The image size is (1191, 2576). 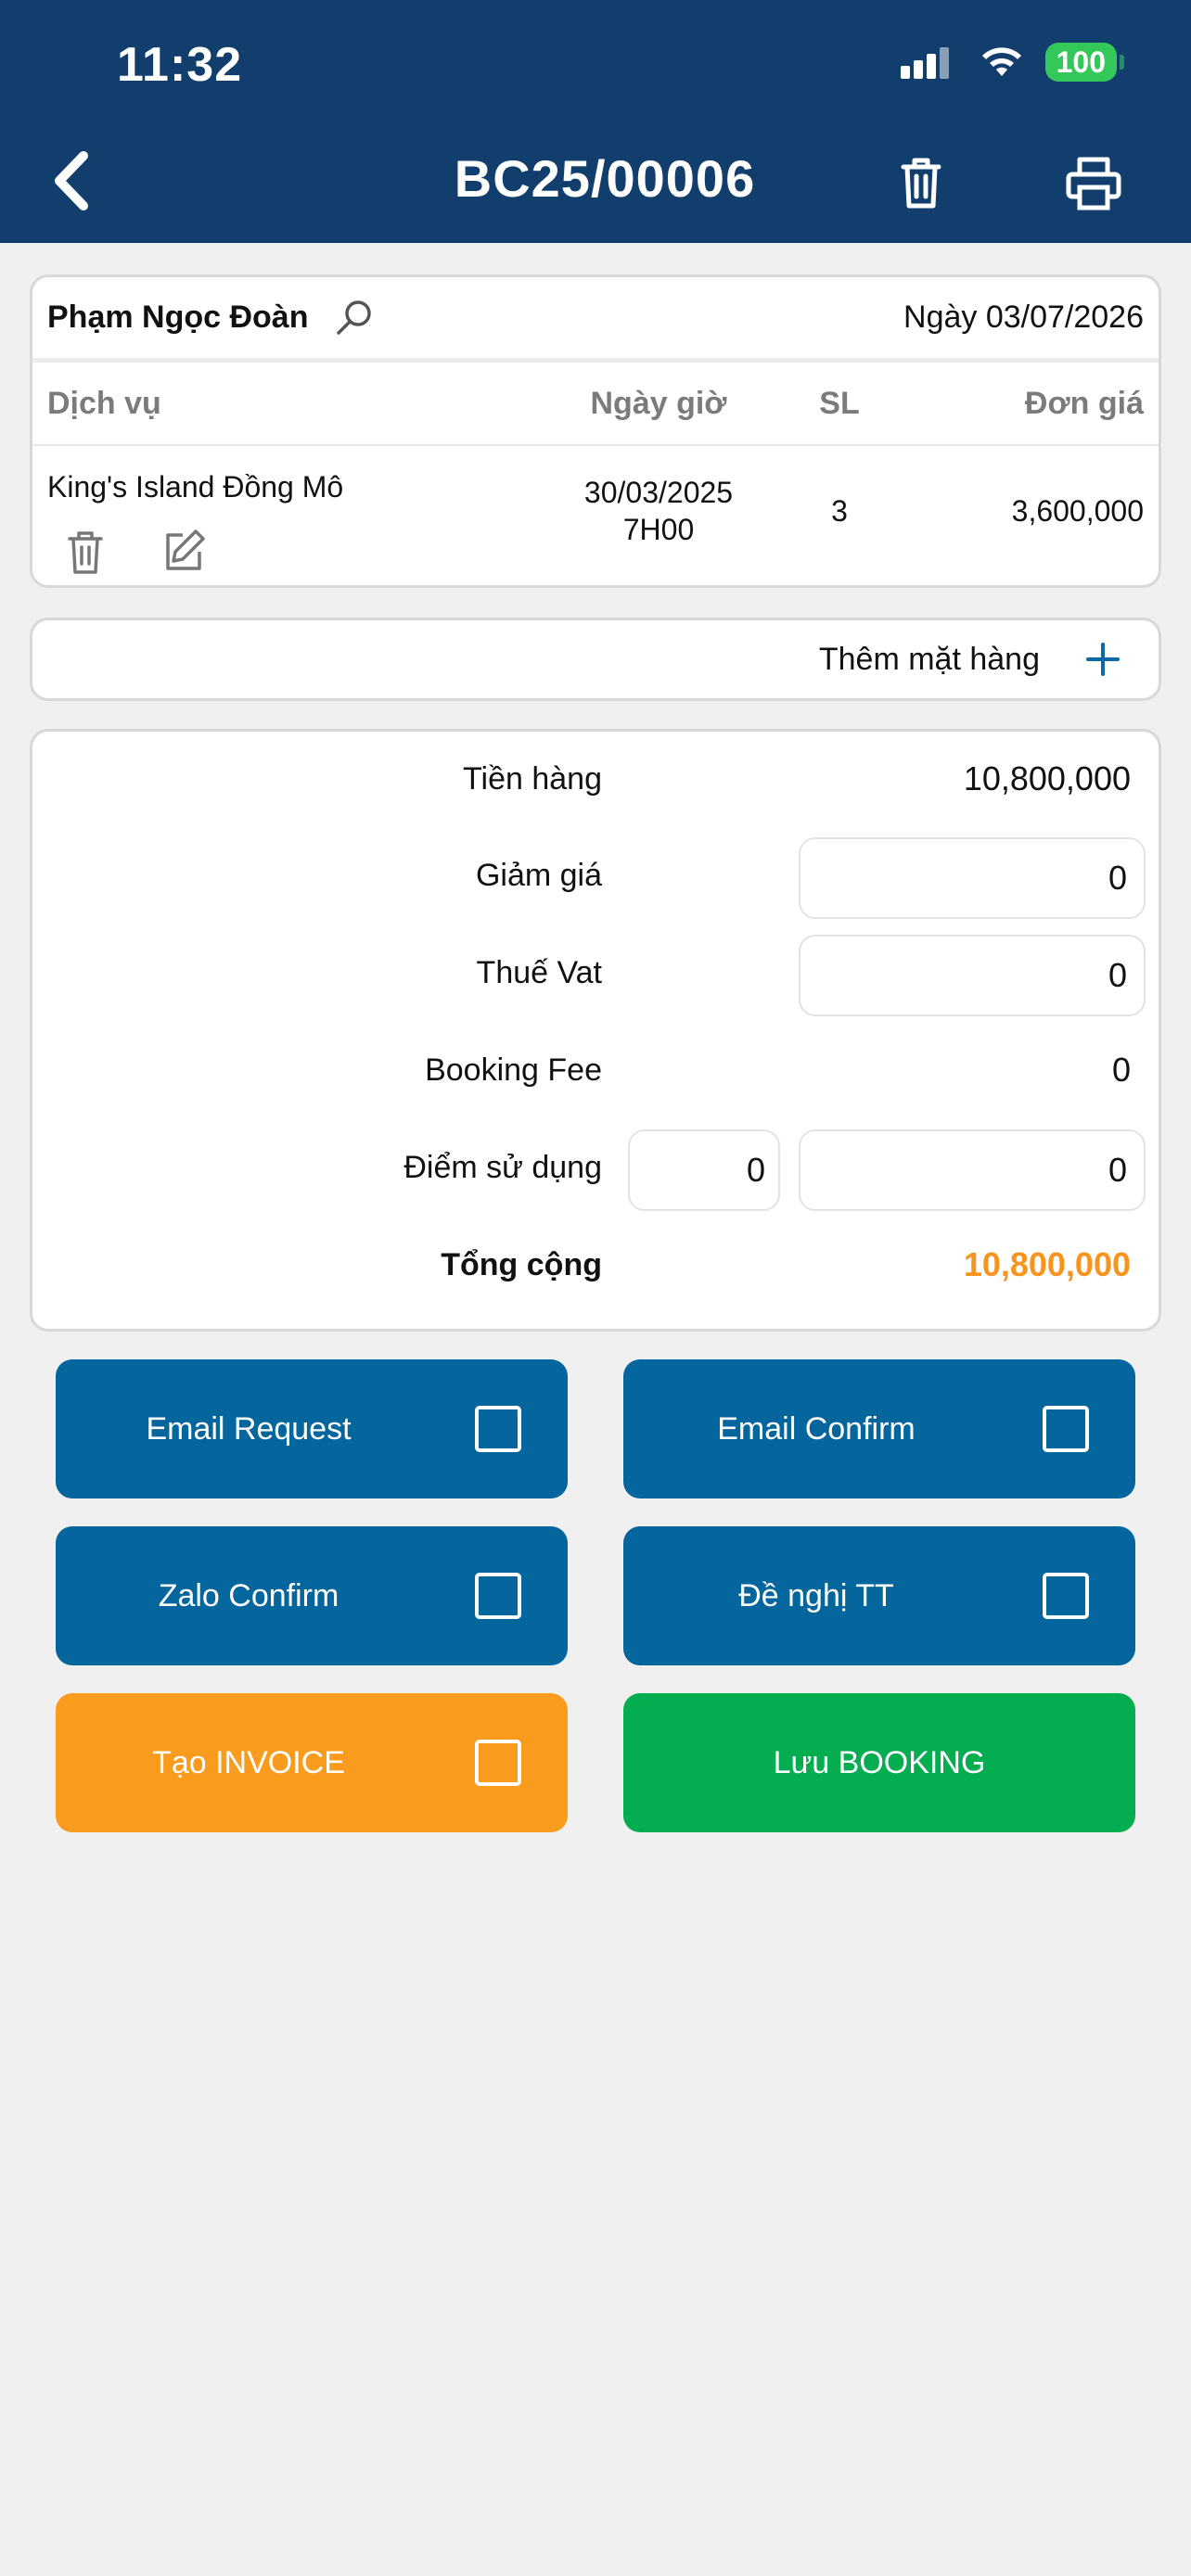 I want to click on search-icon, so click(x=354, y=318).